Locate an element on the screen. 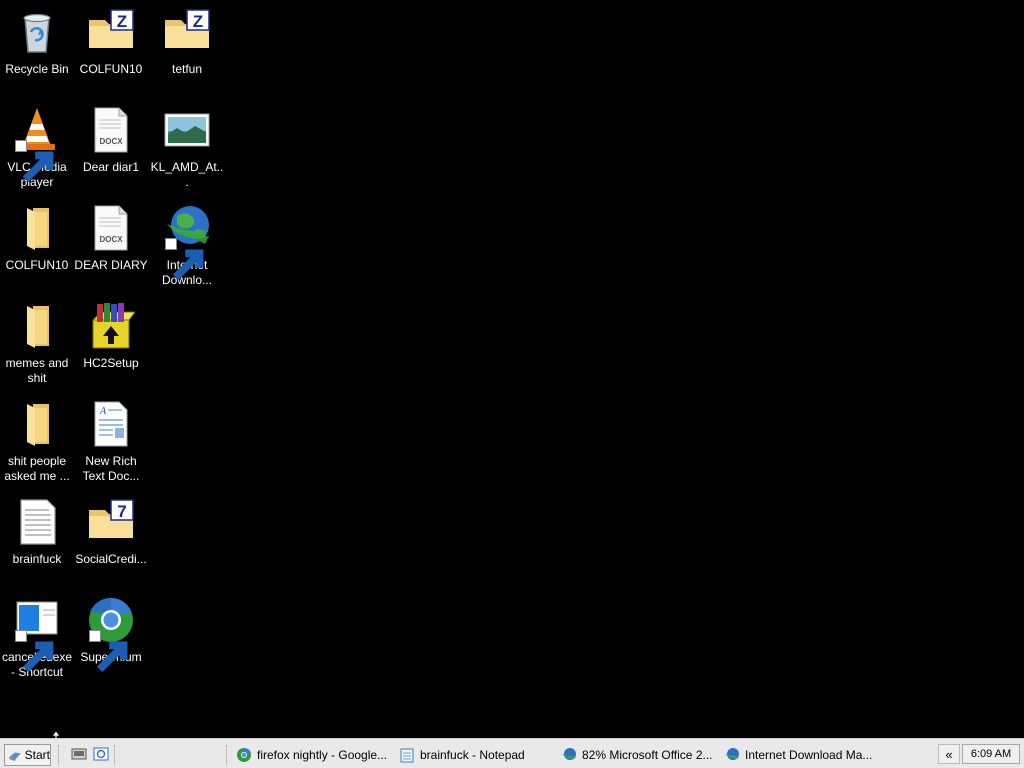 This screenshot has height=768, width=1024. desktop-icon-label: memes and shit is located at coordinates (37, 370).